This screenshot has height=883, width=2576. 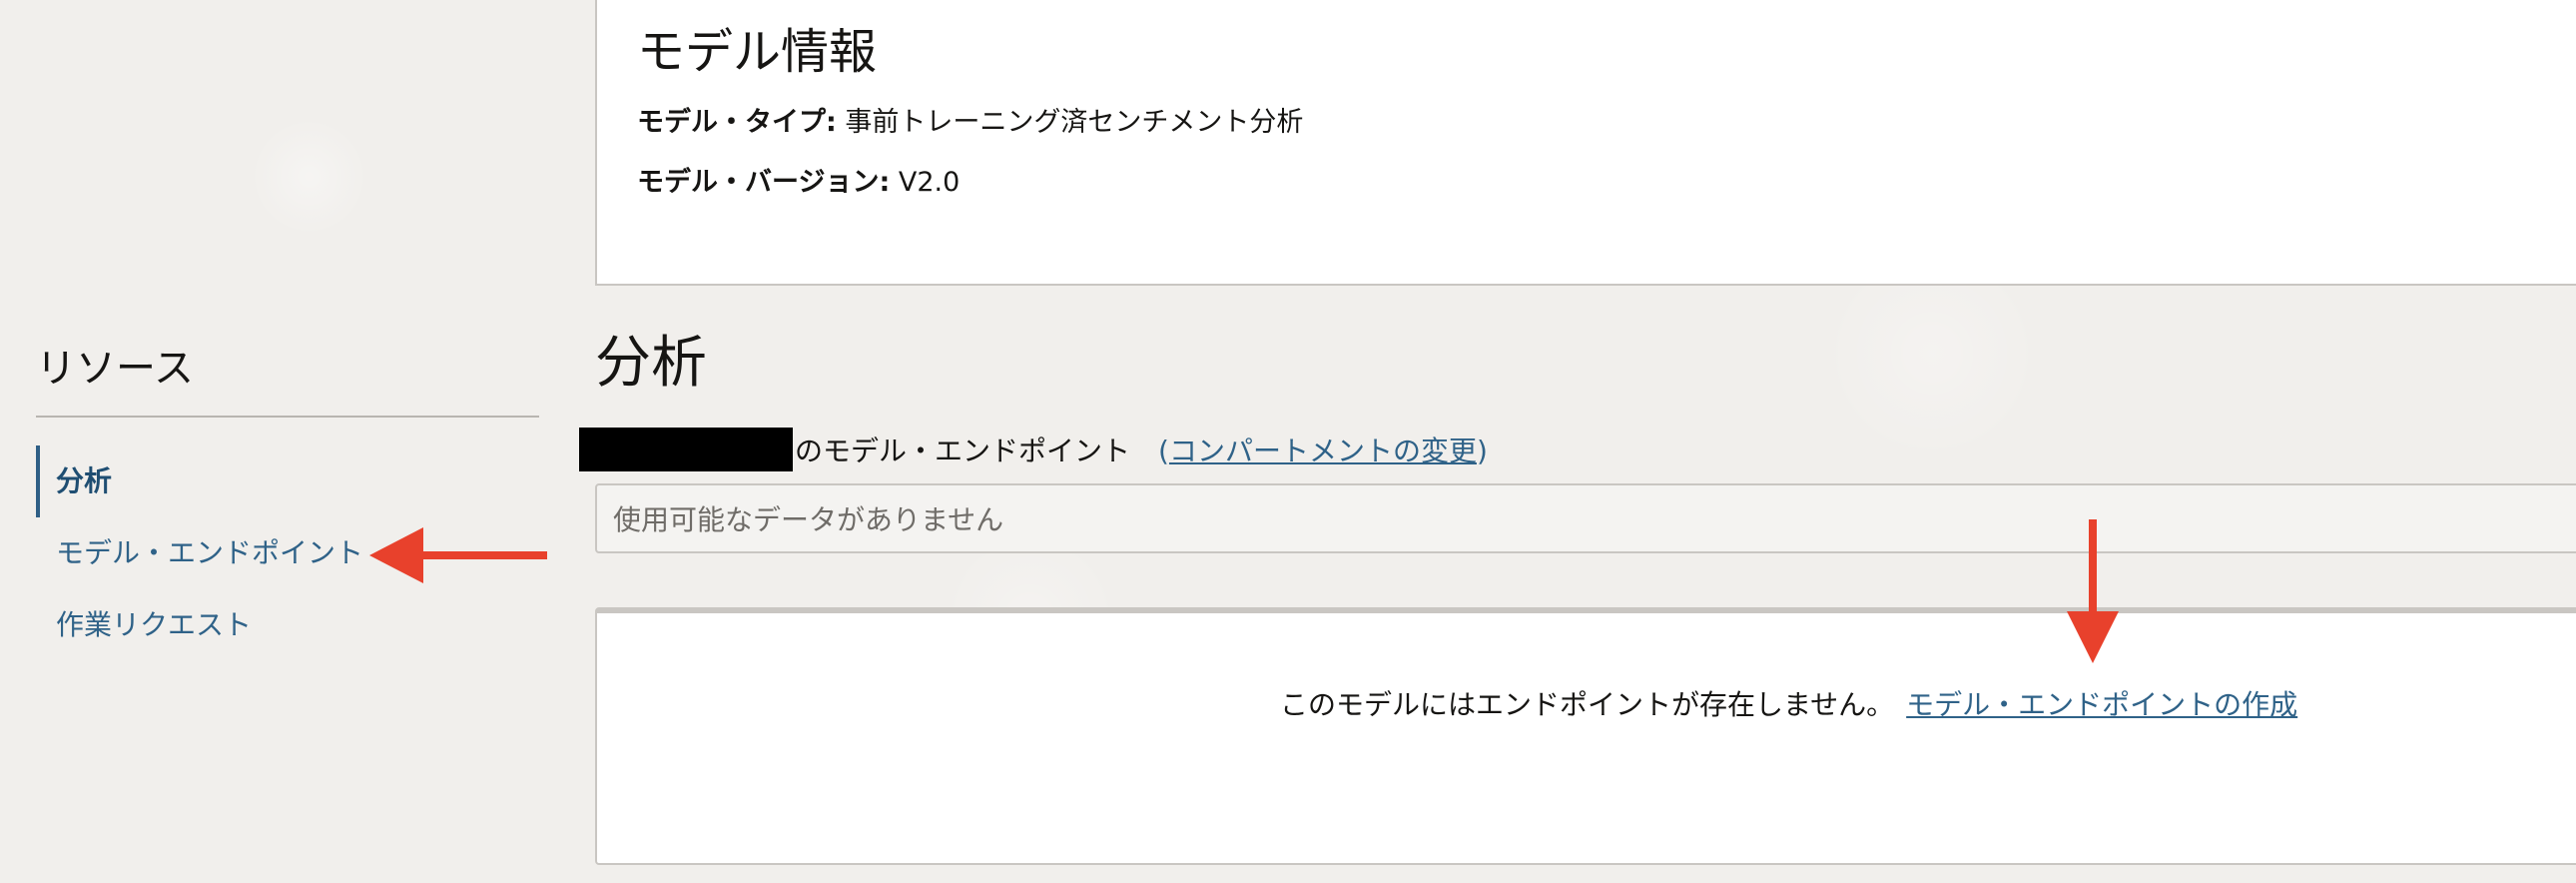 I want to click on model-version-label: モデル・バージョン:, so click(x=764, y=182).